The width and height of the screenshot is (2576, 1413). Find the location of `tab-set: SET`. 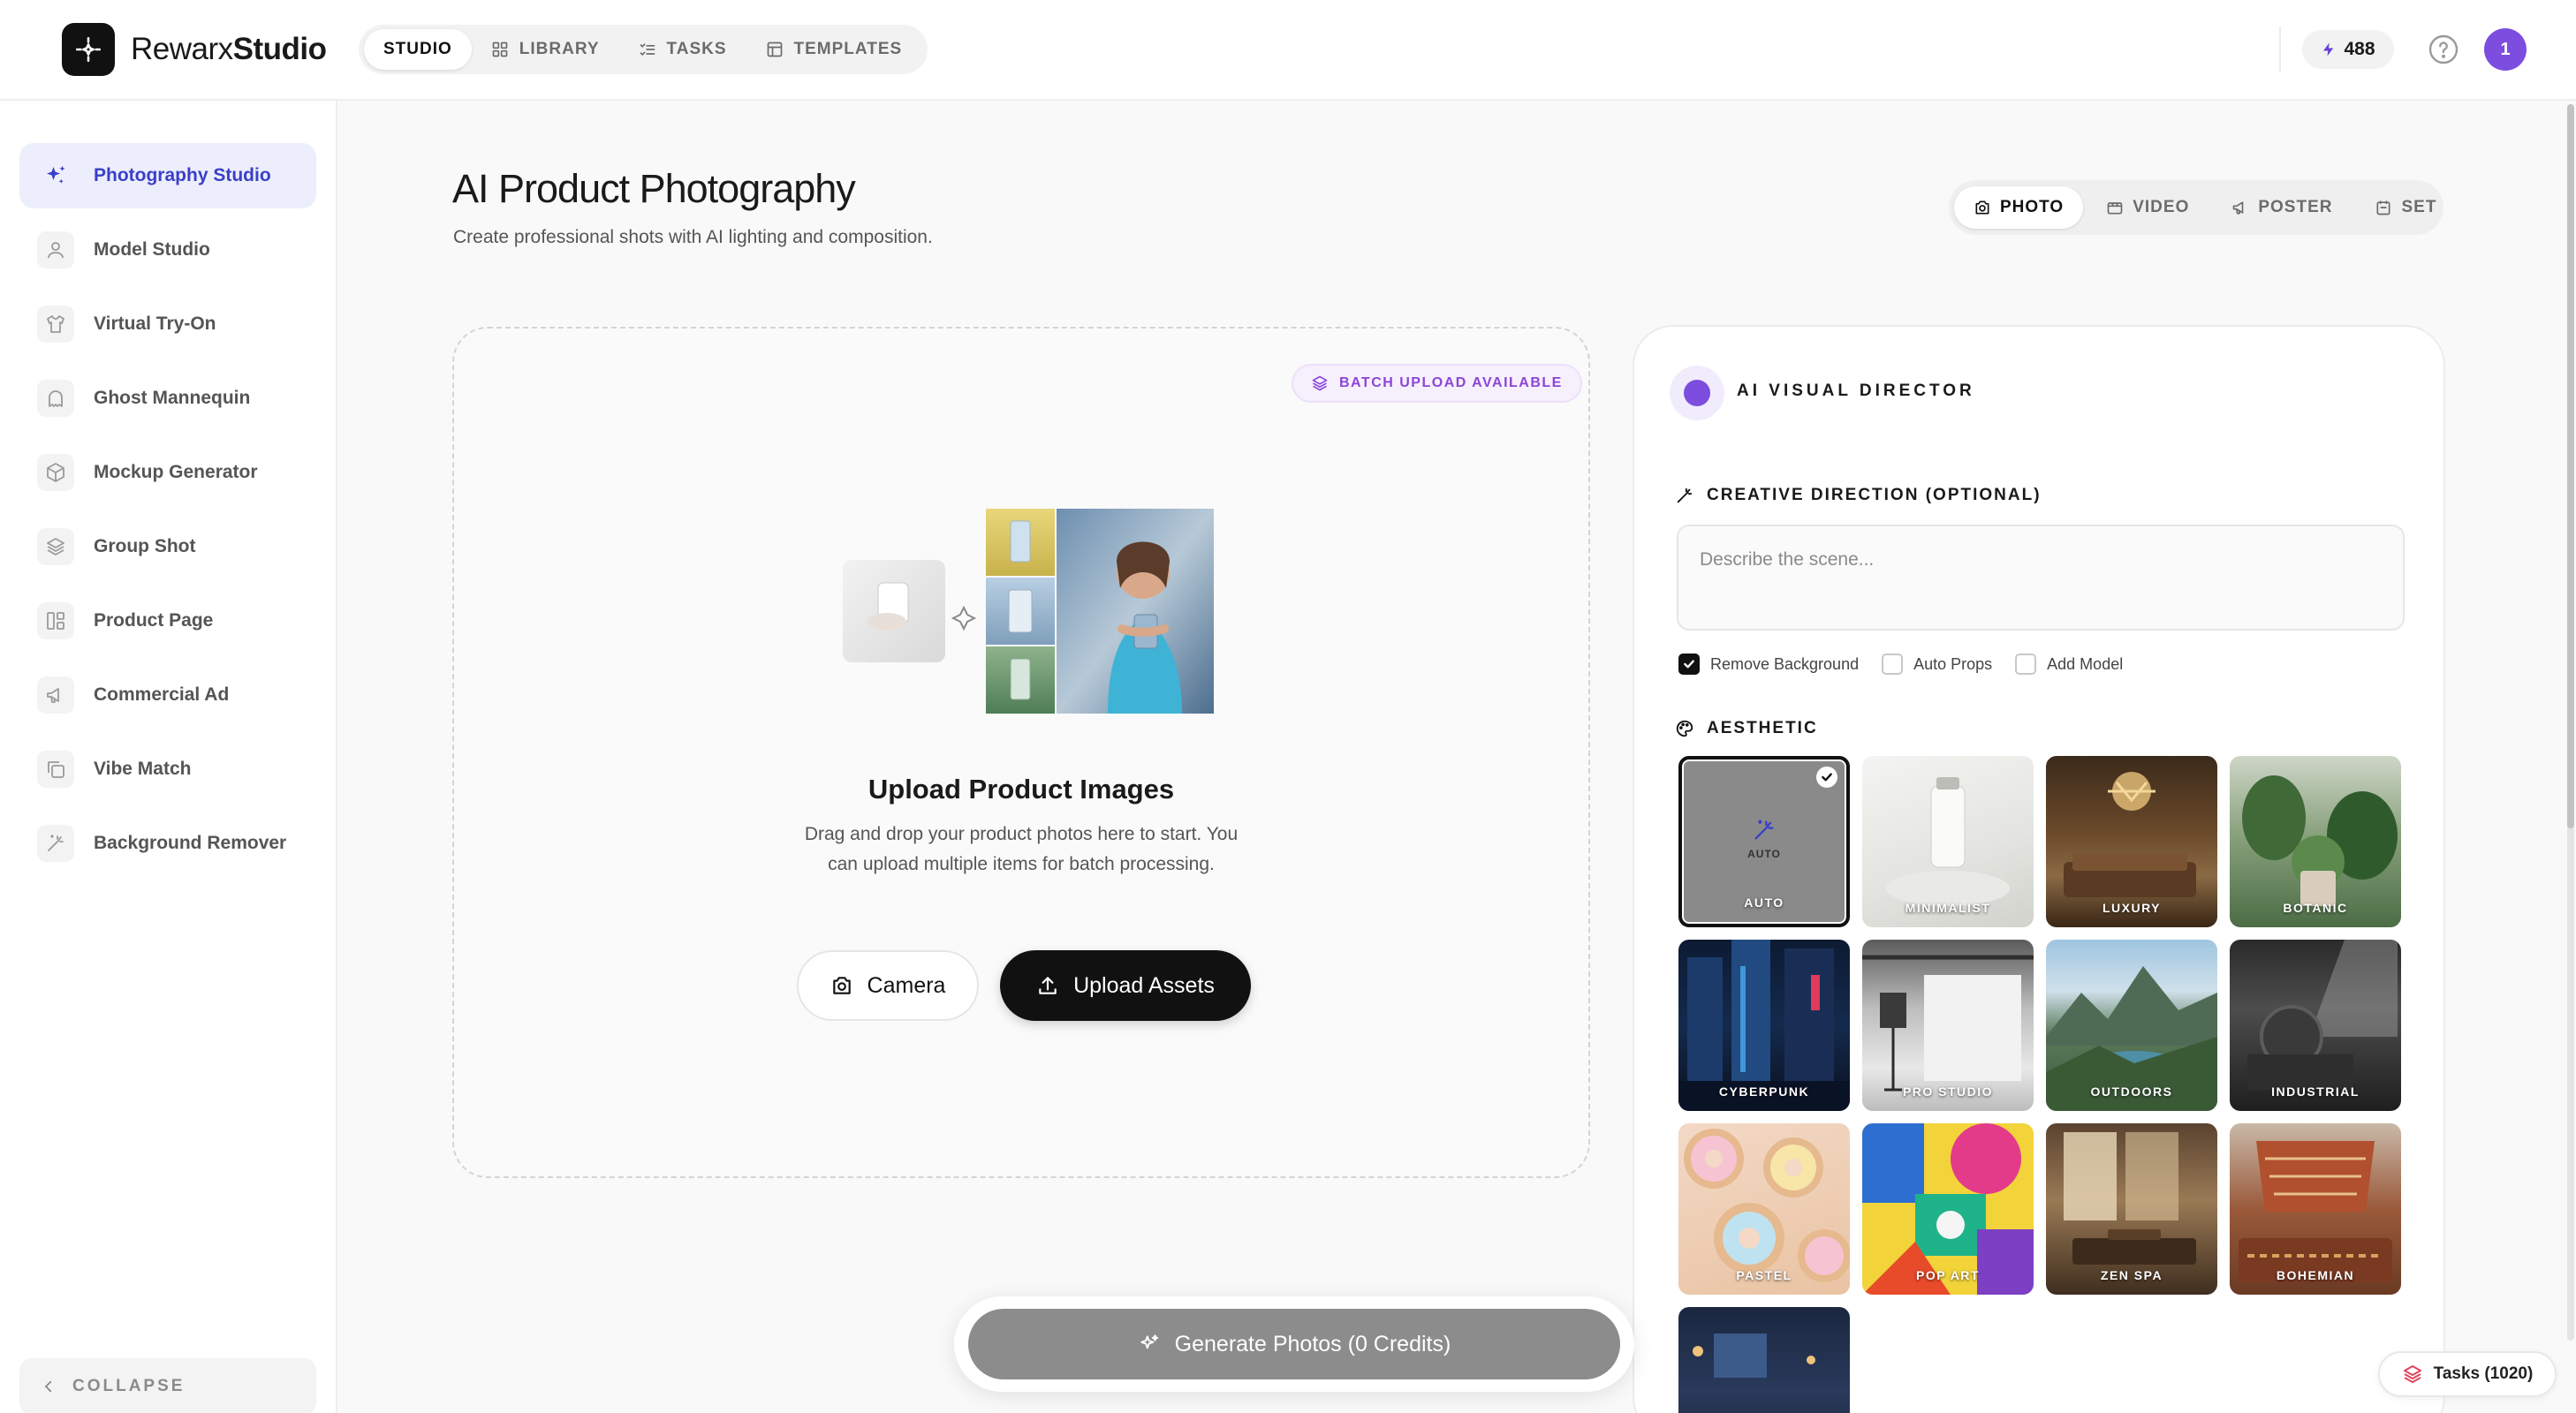

tab-set: SET is located at coordinates (2406, 208).